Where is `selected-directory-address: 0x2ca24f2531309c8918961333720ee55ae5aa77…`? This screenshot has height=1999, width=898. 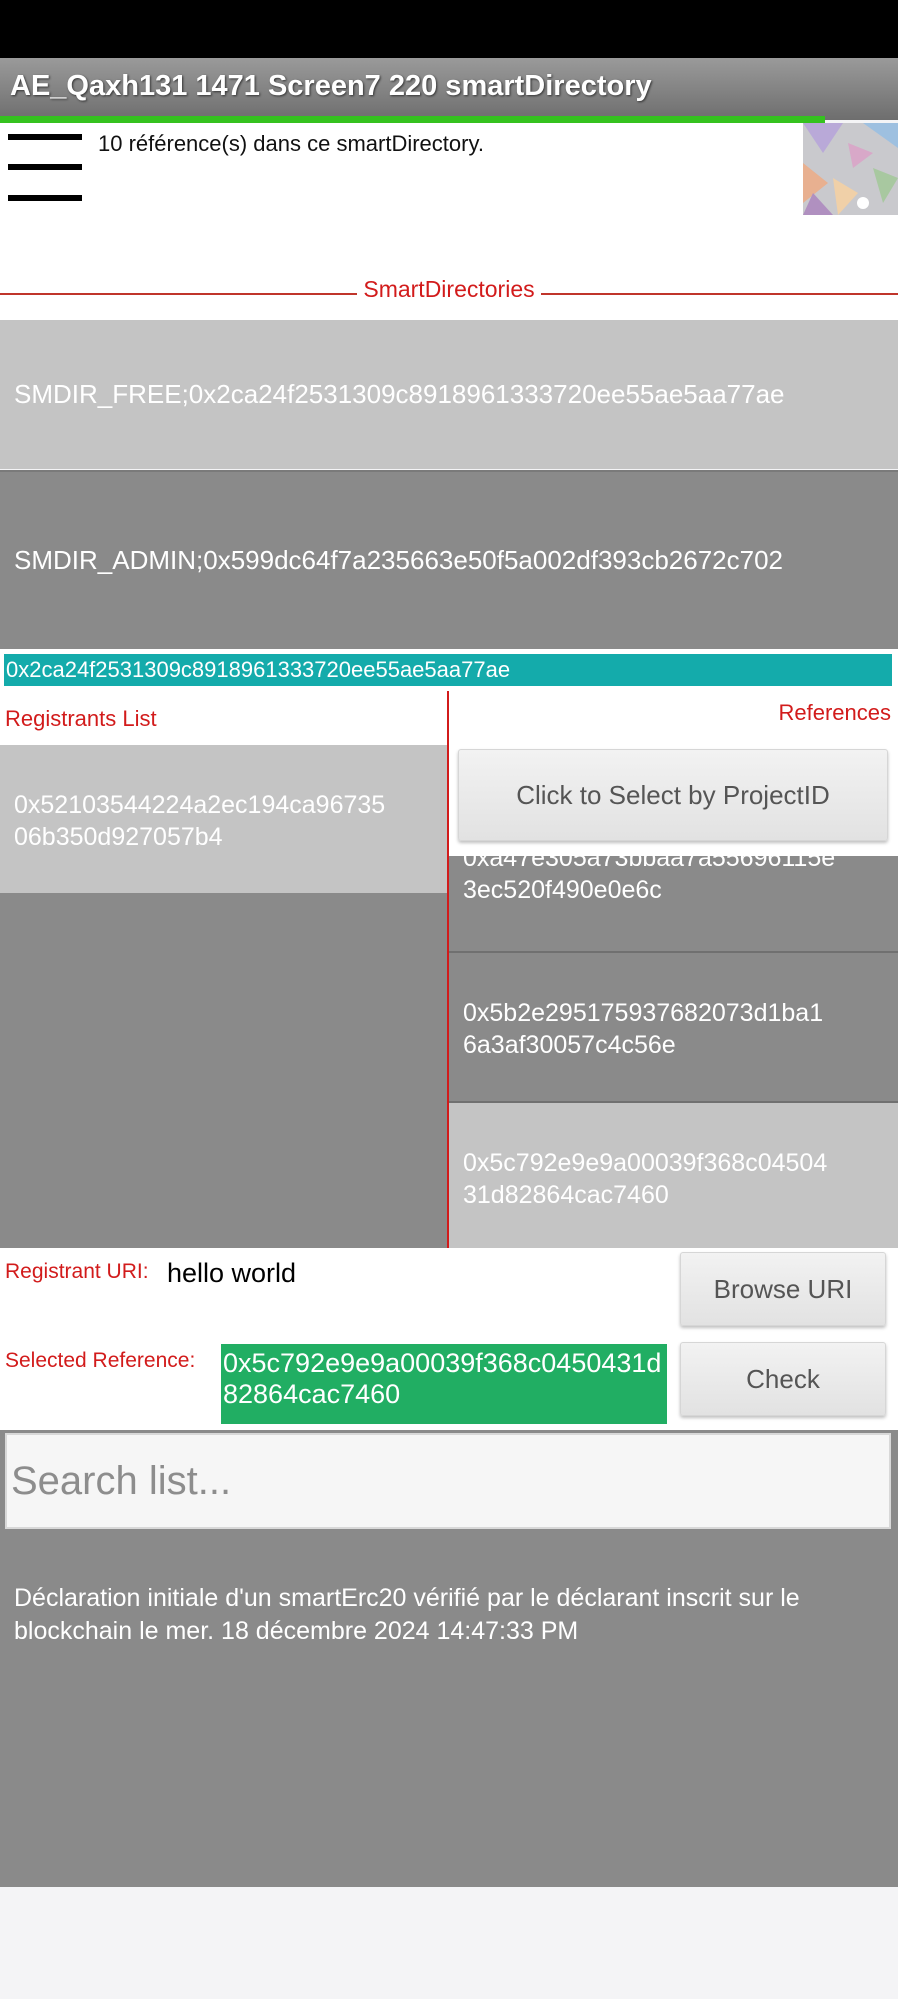
selected-directory-address: 0x2ca24f2531309c8918961333720ee55ae5aa77… is located at coordinates (448, 670).